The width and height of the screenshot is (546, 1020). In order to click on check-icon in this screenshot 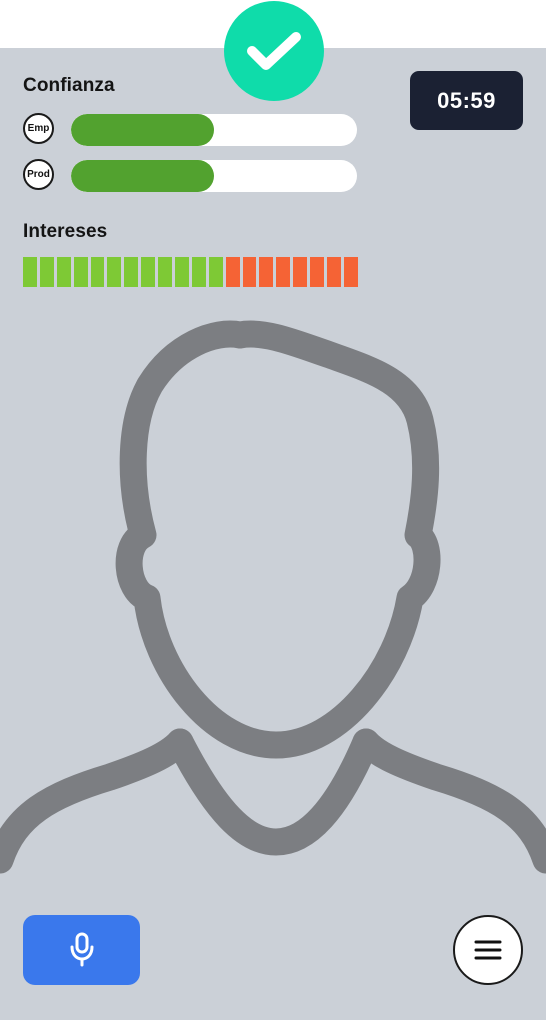, I will do `click(274, 51)`.